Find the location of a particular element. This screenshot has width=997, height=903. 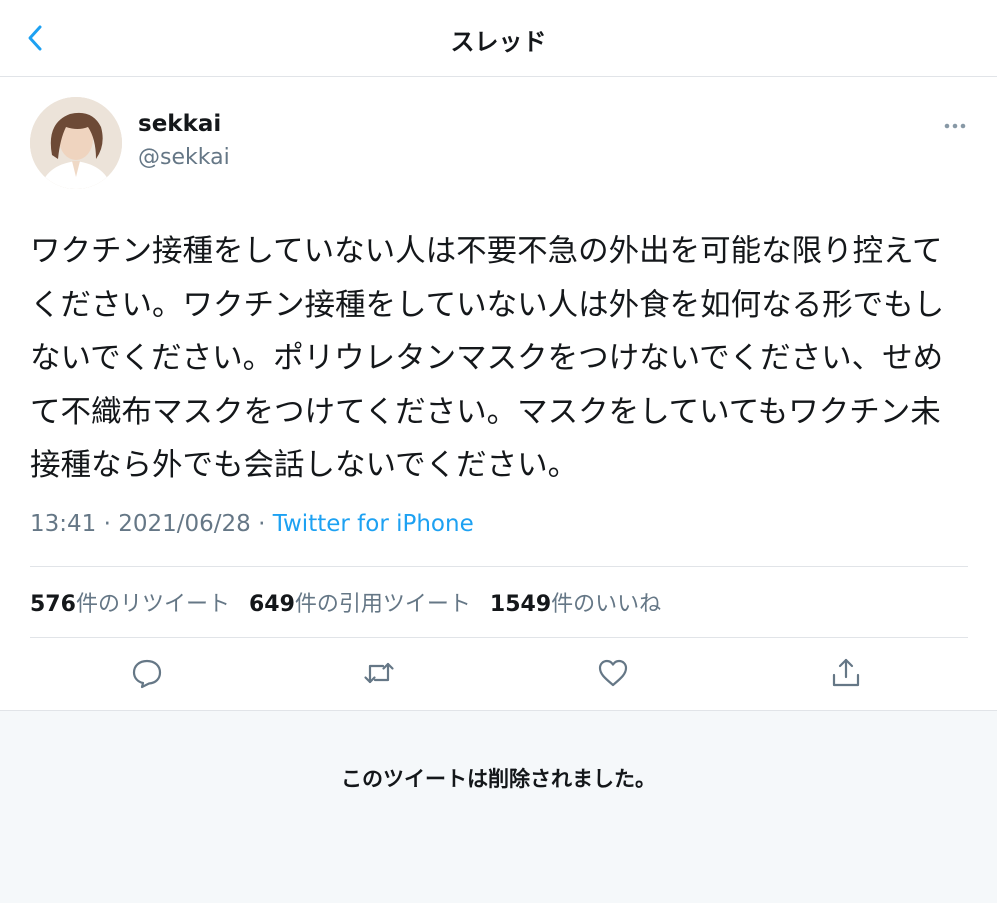

tweet-source-link: Twitter for iPhone is located at coordinates (373, 524).